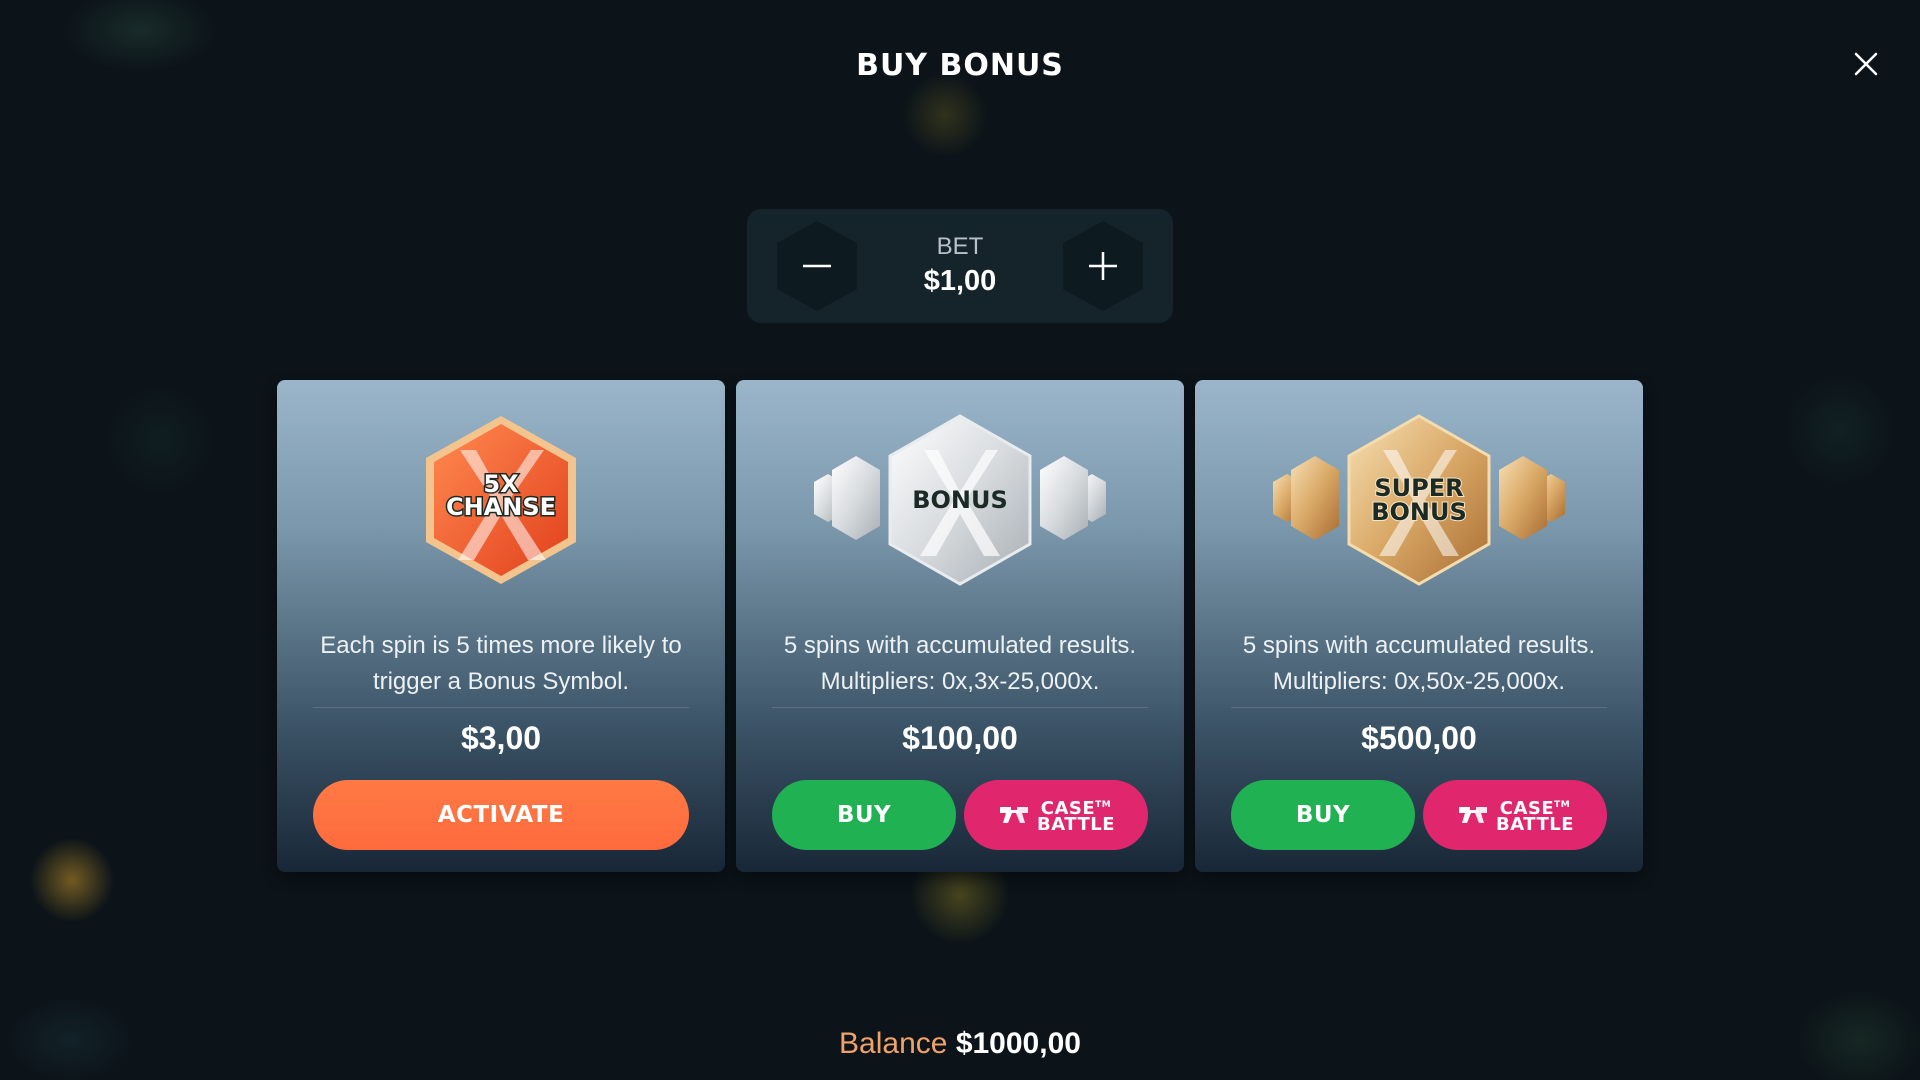 The image size is (1920, 1080). I want to click on bet-selector: BET $1,00, so click(960, 266).